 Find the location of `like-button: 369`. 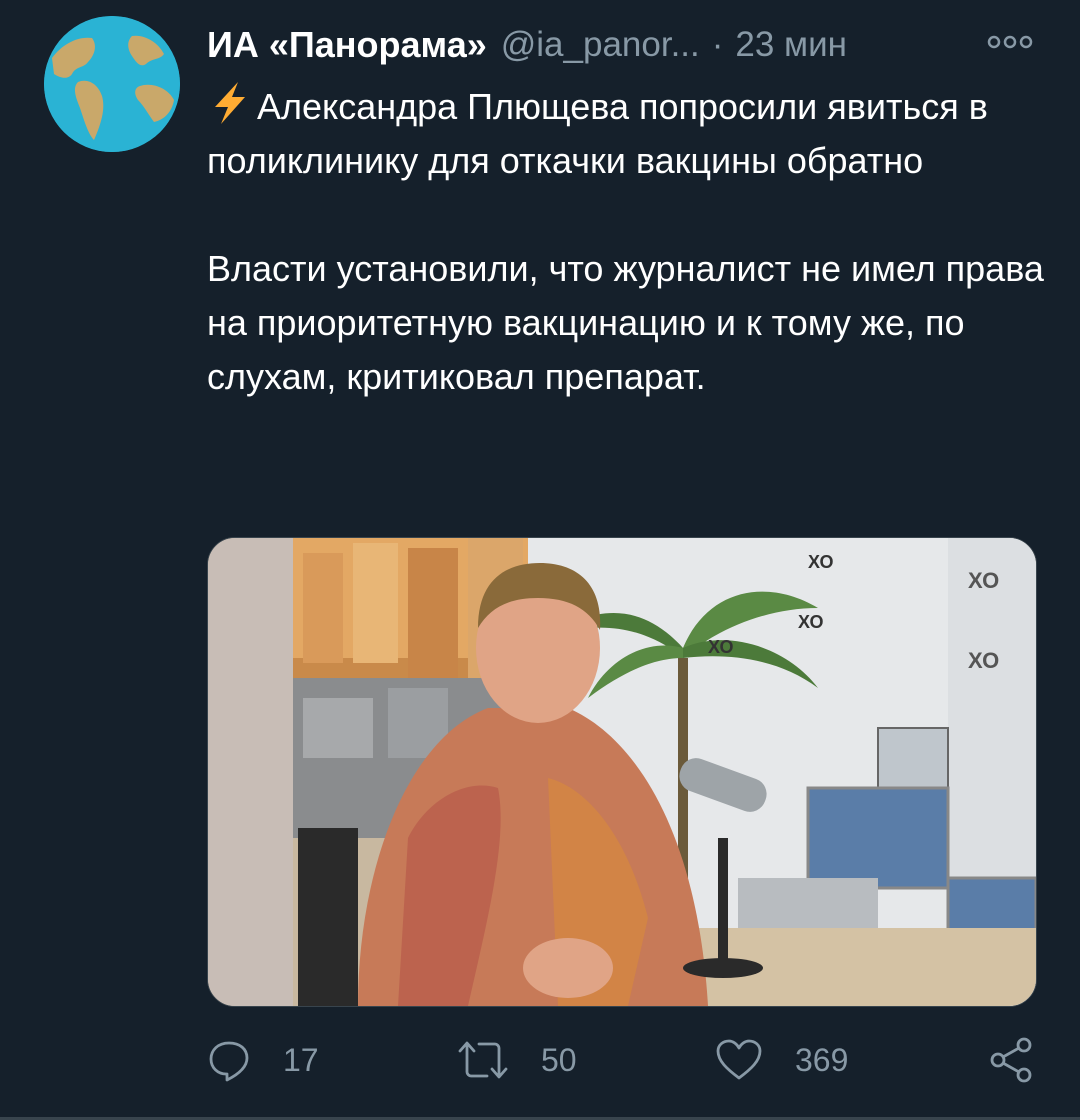

like-button: 369 is located at coordinates (781, 1060).